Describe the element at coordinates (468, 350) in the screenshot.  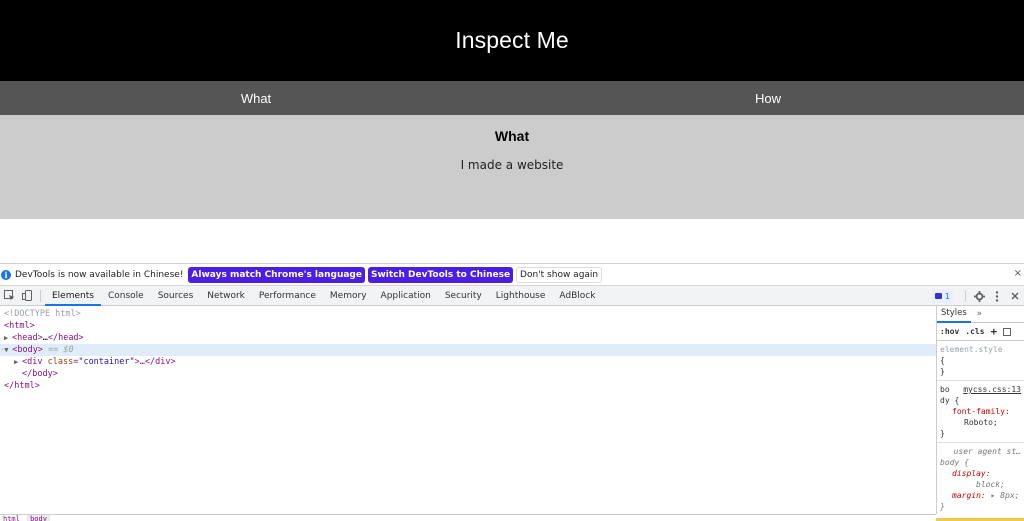
I see `dom-node-body: ·▼ <body> == $0` at that location.